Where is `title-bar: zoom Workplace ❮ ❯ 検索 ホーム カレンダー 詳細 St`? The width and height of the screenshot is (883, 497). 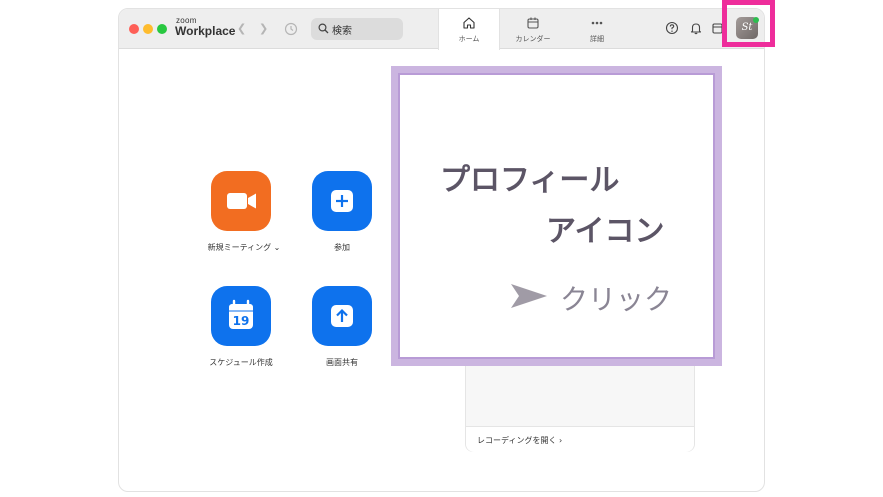 title-bar: zoom Workplace ❮ ❯ 検索 ホーム カレンダー 詳細 St is located at coordinates (441, 29).